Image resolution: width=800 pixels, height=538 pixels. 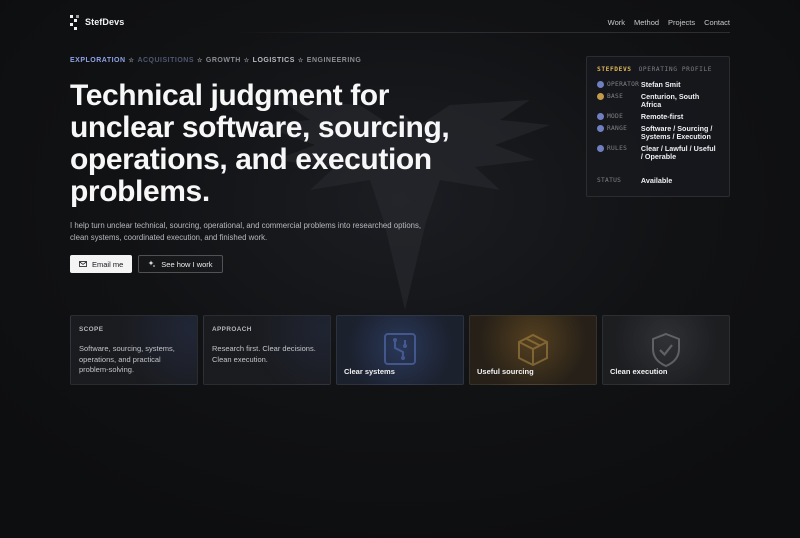 What do you see at coordinates (609, 180) in the screenshot?
I see `profile-key: STATUS` at bounding box center [609, 180].